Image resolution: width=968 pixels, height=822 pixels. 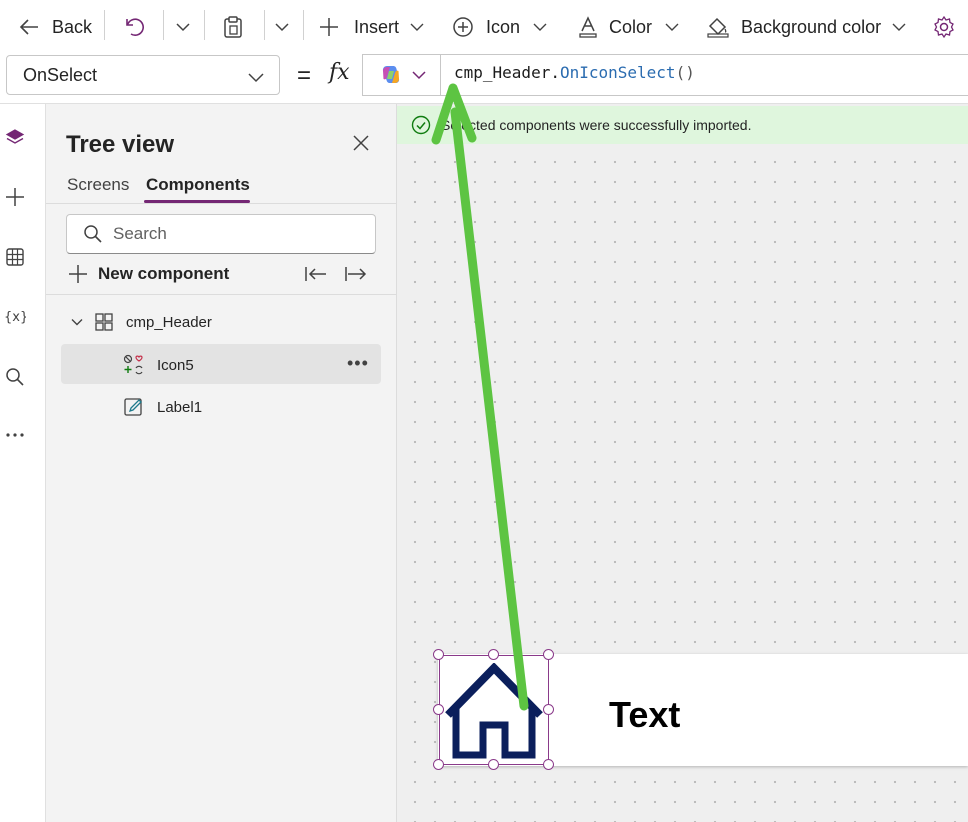 I want to click on fx-label: fx, so click(x=339, y=72).